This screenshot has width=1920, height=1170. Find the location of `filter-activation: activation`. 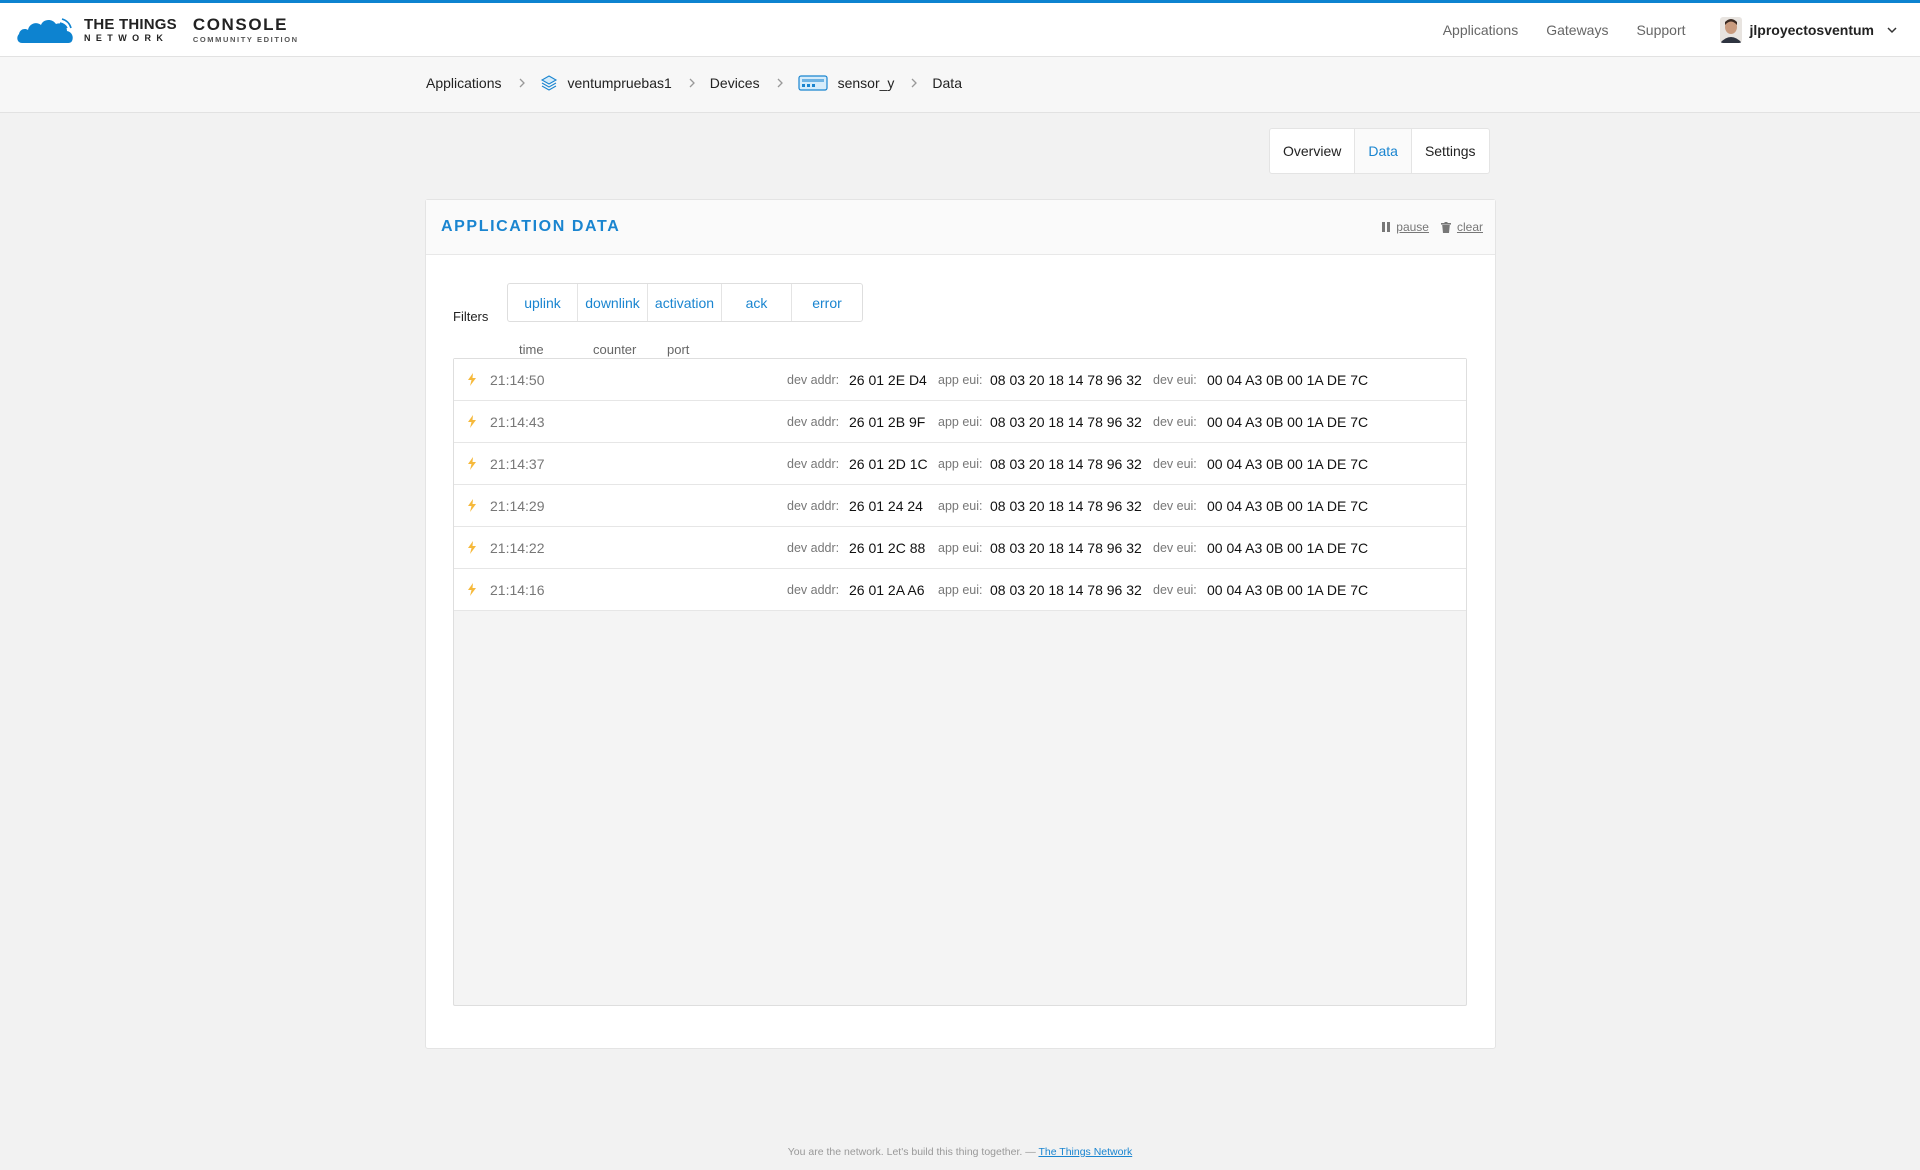

filter-activation: activation is located at coordinates (685, 302).